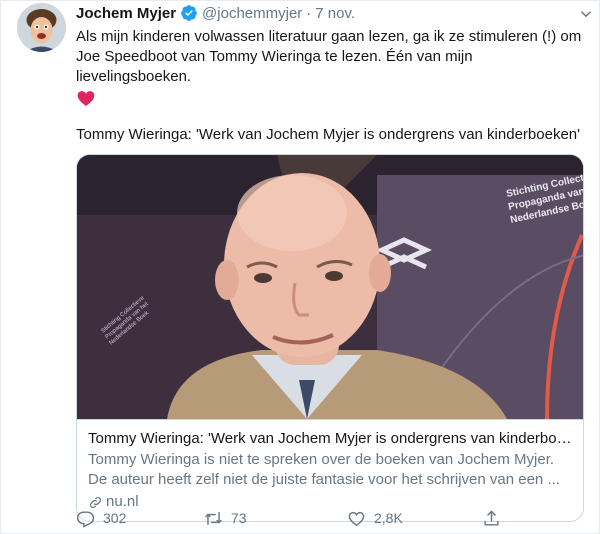 This screenshot has height=534, width=600. I want to click on tweet-timestamp: 7 nov., so click(335, 13).